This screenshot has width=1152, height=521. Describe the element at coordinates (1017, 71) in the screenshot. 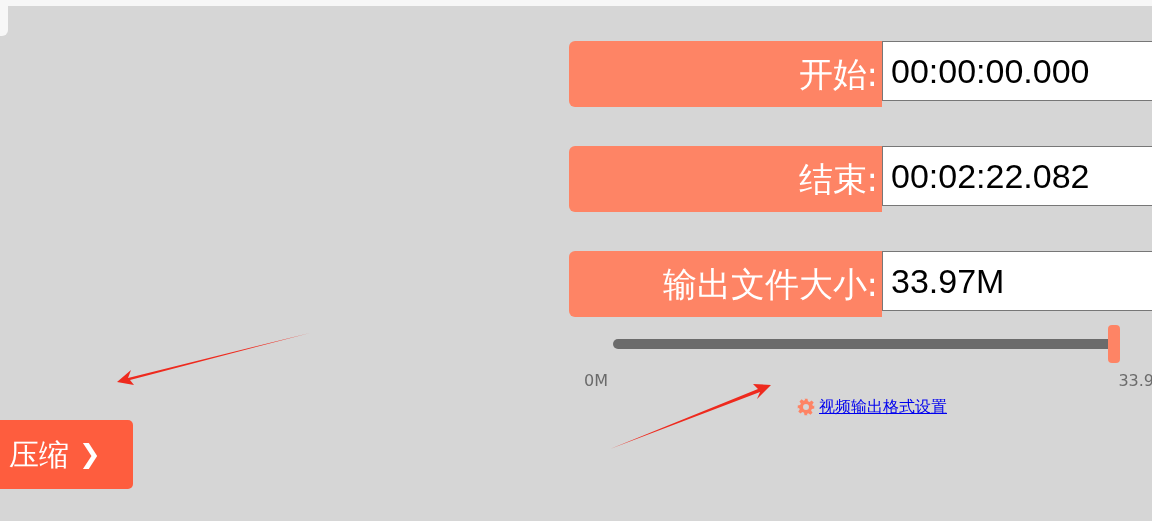

I see `input-field: 00:00:00.000` at that location.